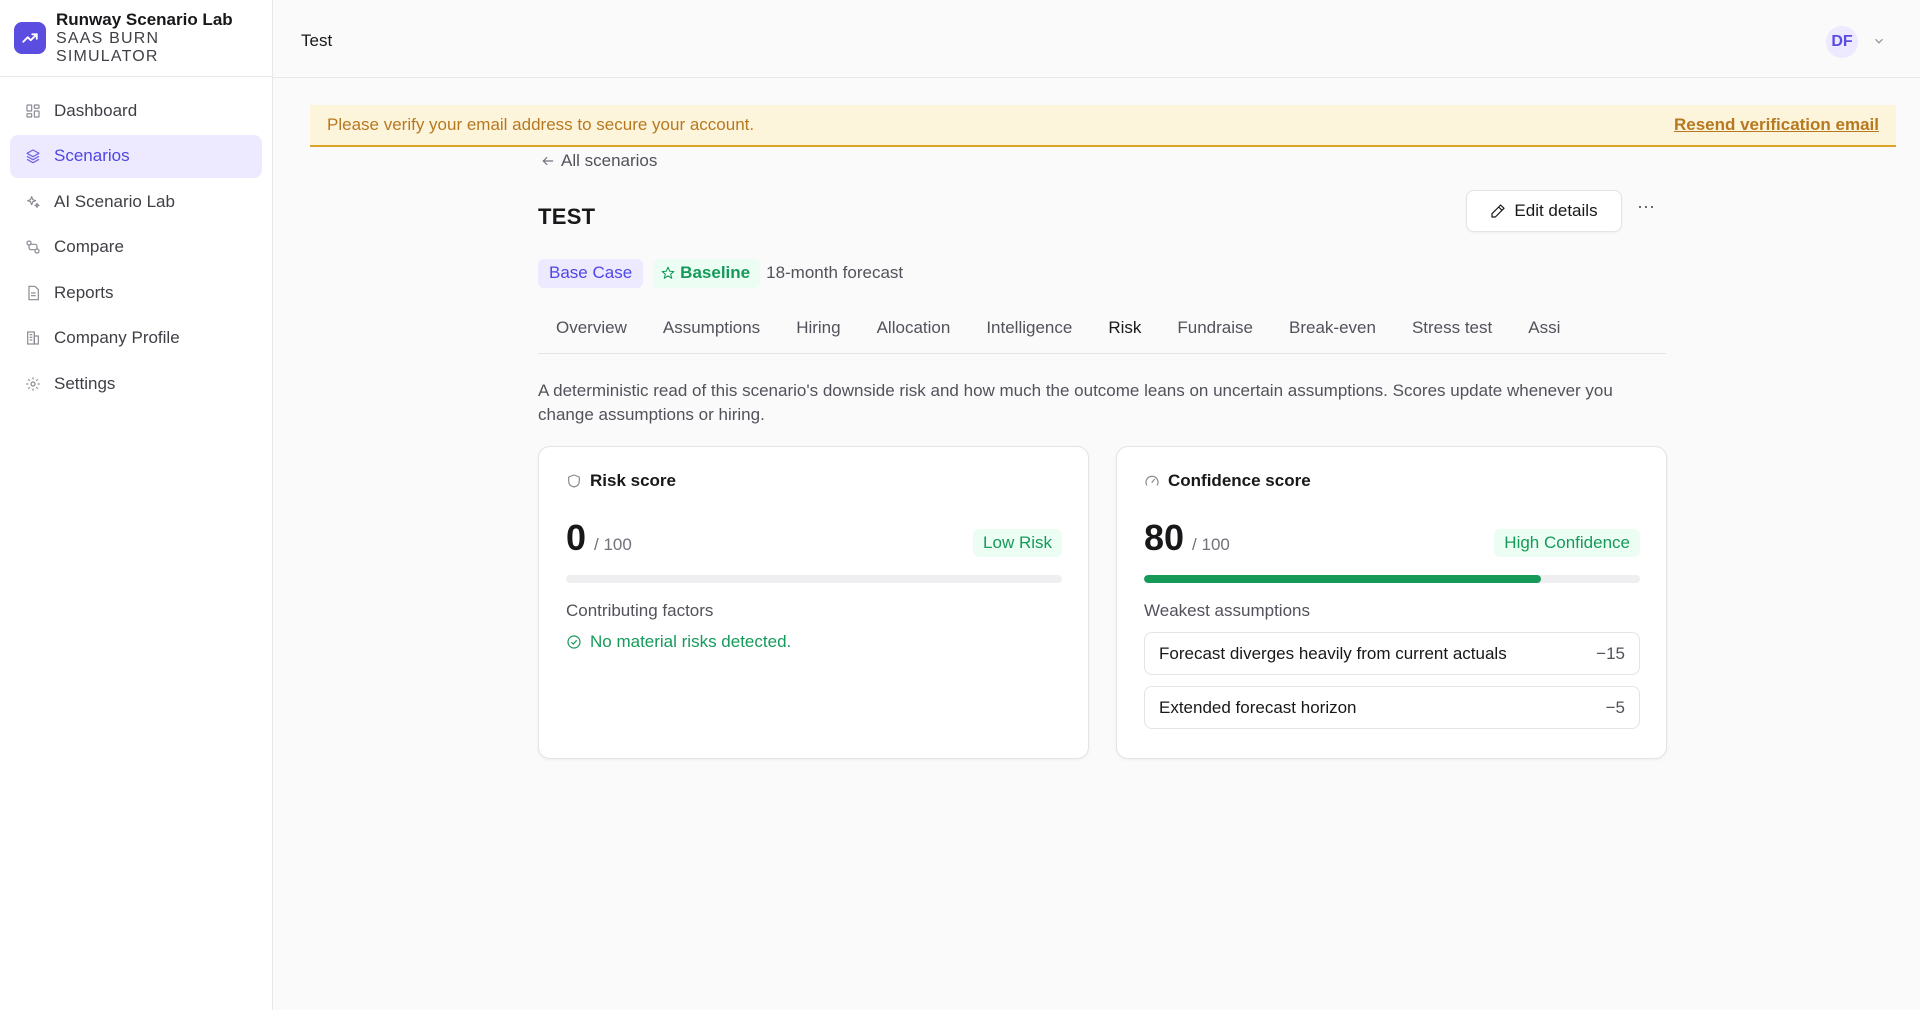  I want to click on confidence-progress-bar, so click(1392, 579).